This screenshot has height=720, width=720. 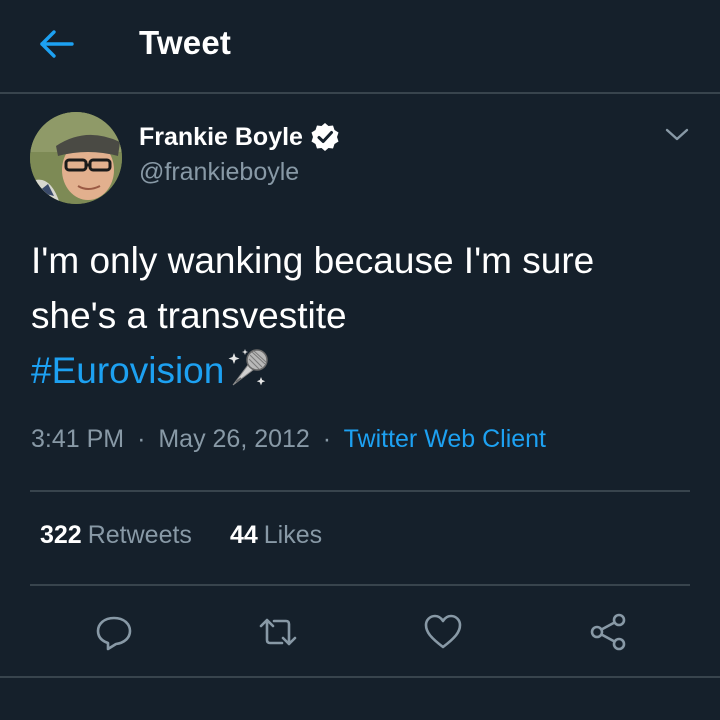 What do you see at coordinates (293, 535) in the screenshot?
I see `likes-label: Likes` at bounding box center [293, 535].